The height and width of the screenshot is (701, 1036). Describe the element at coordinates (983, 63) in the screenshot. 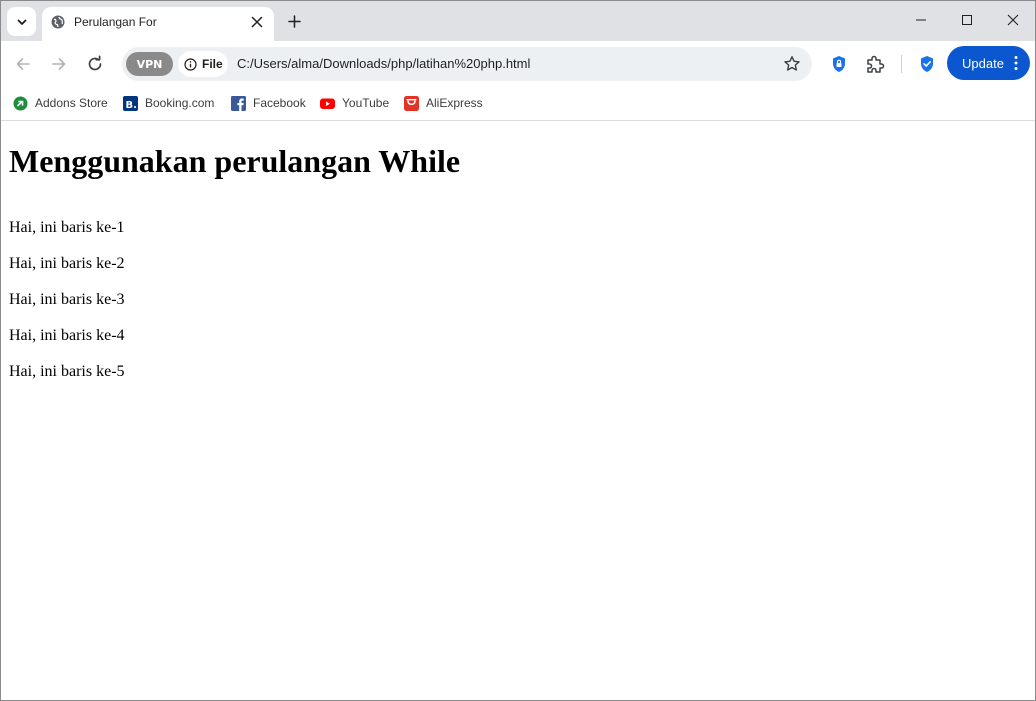

I see `update-label: Update` at that location.